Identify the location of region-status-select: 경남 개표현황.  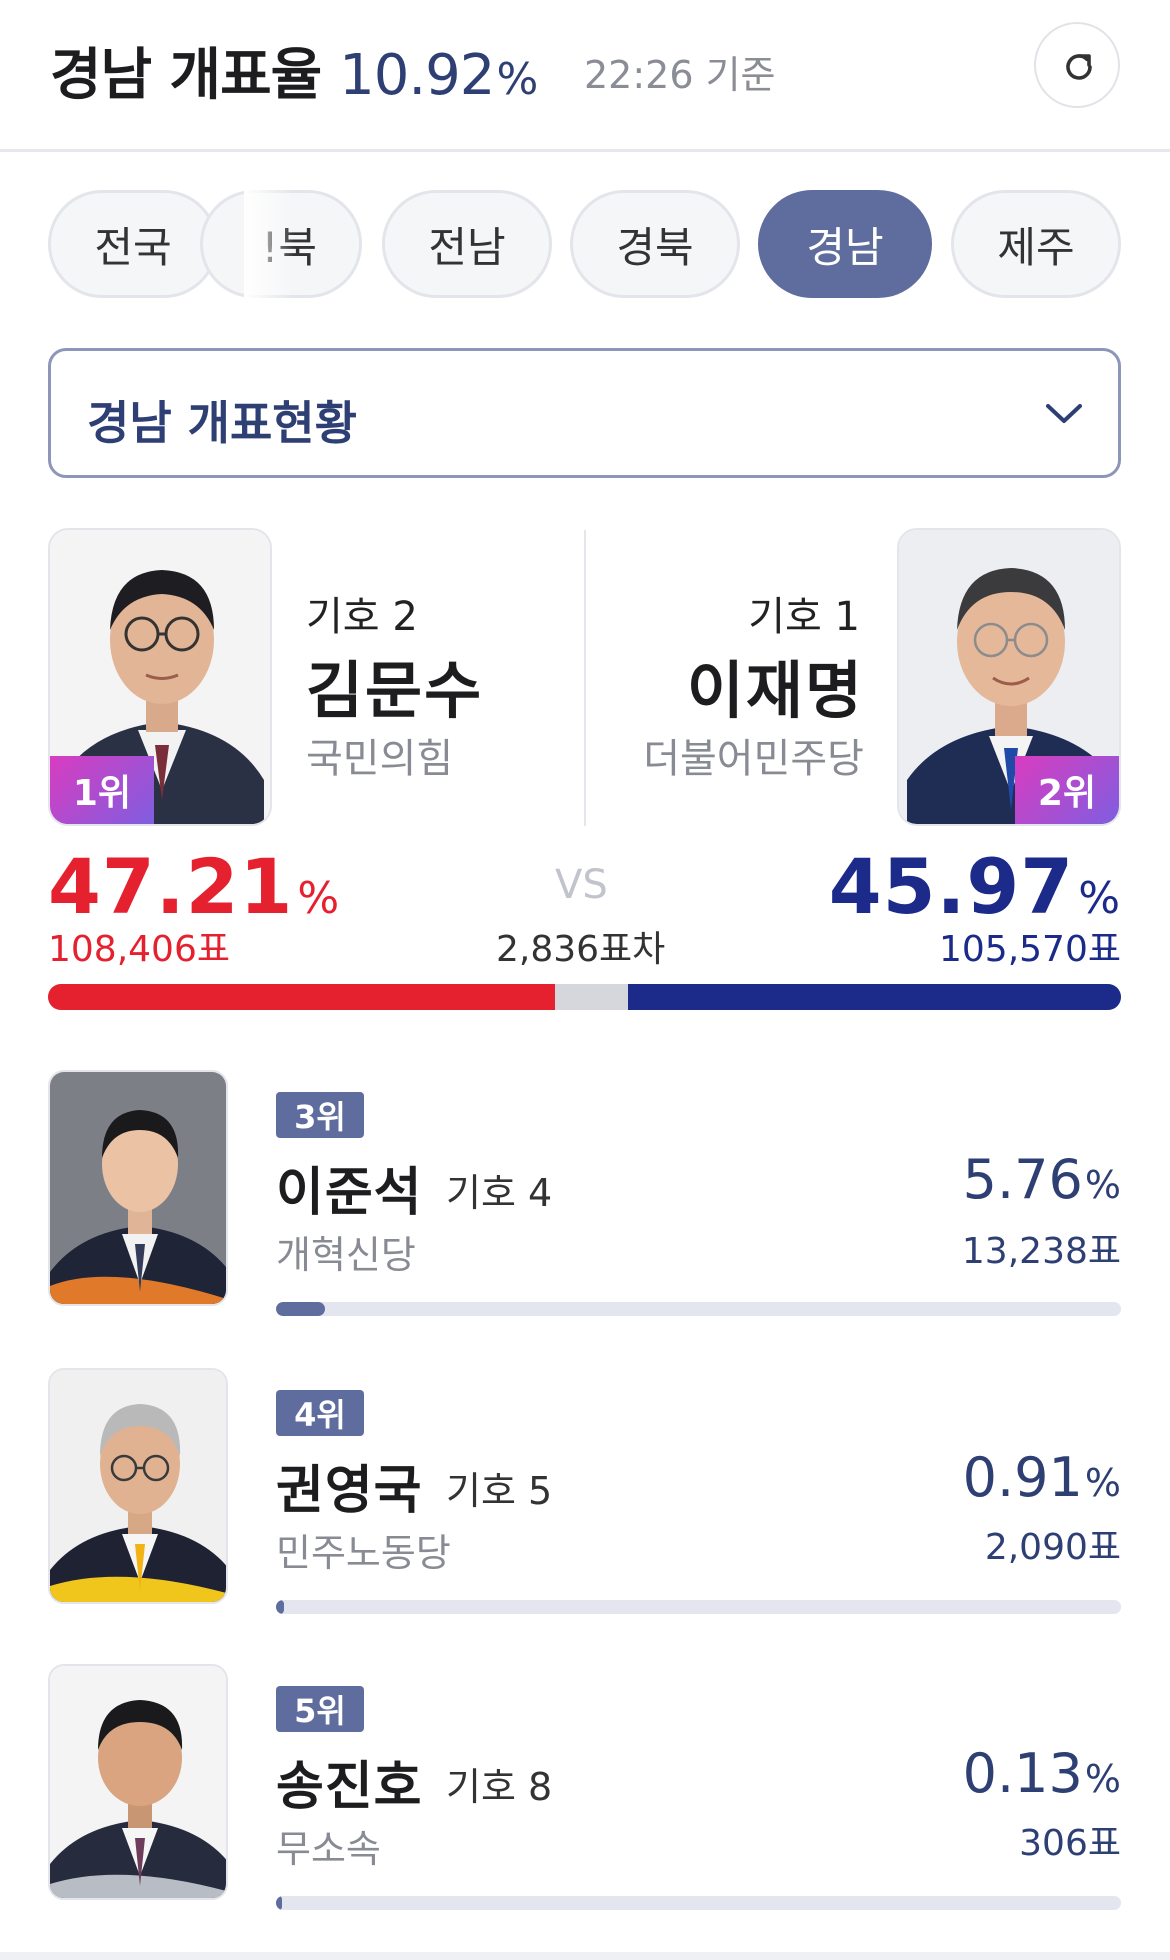
(584, 413).